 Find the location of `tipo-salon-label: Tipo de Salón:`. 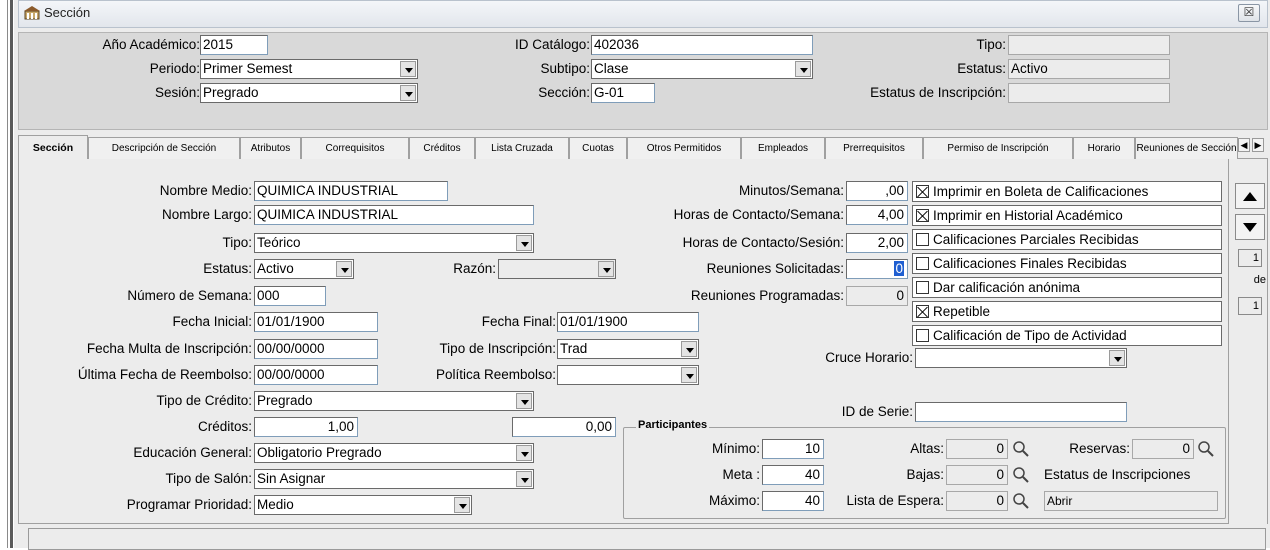

tipo-salon-label: Tipo de Salón: is located at coordinates (208, 478).